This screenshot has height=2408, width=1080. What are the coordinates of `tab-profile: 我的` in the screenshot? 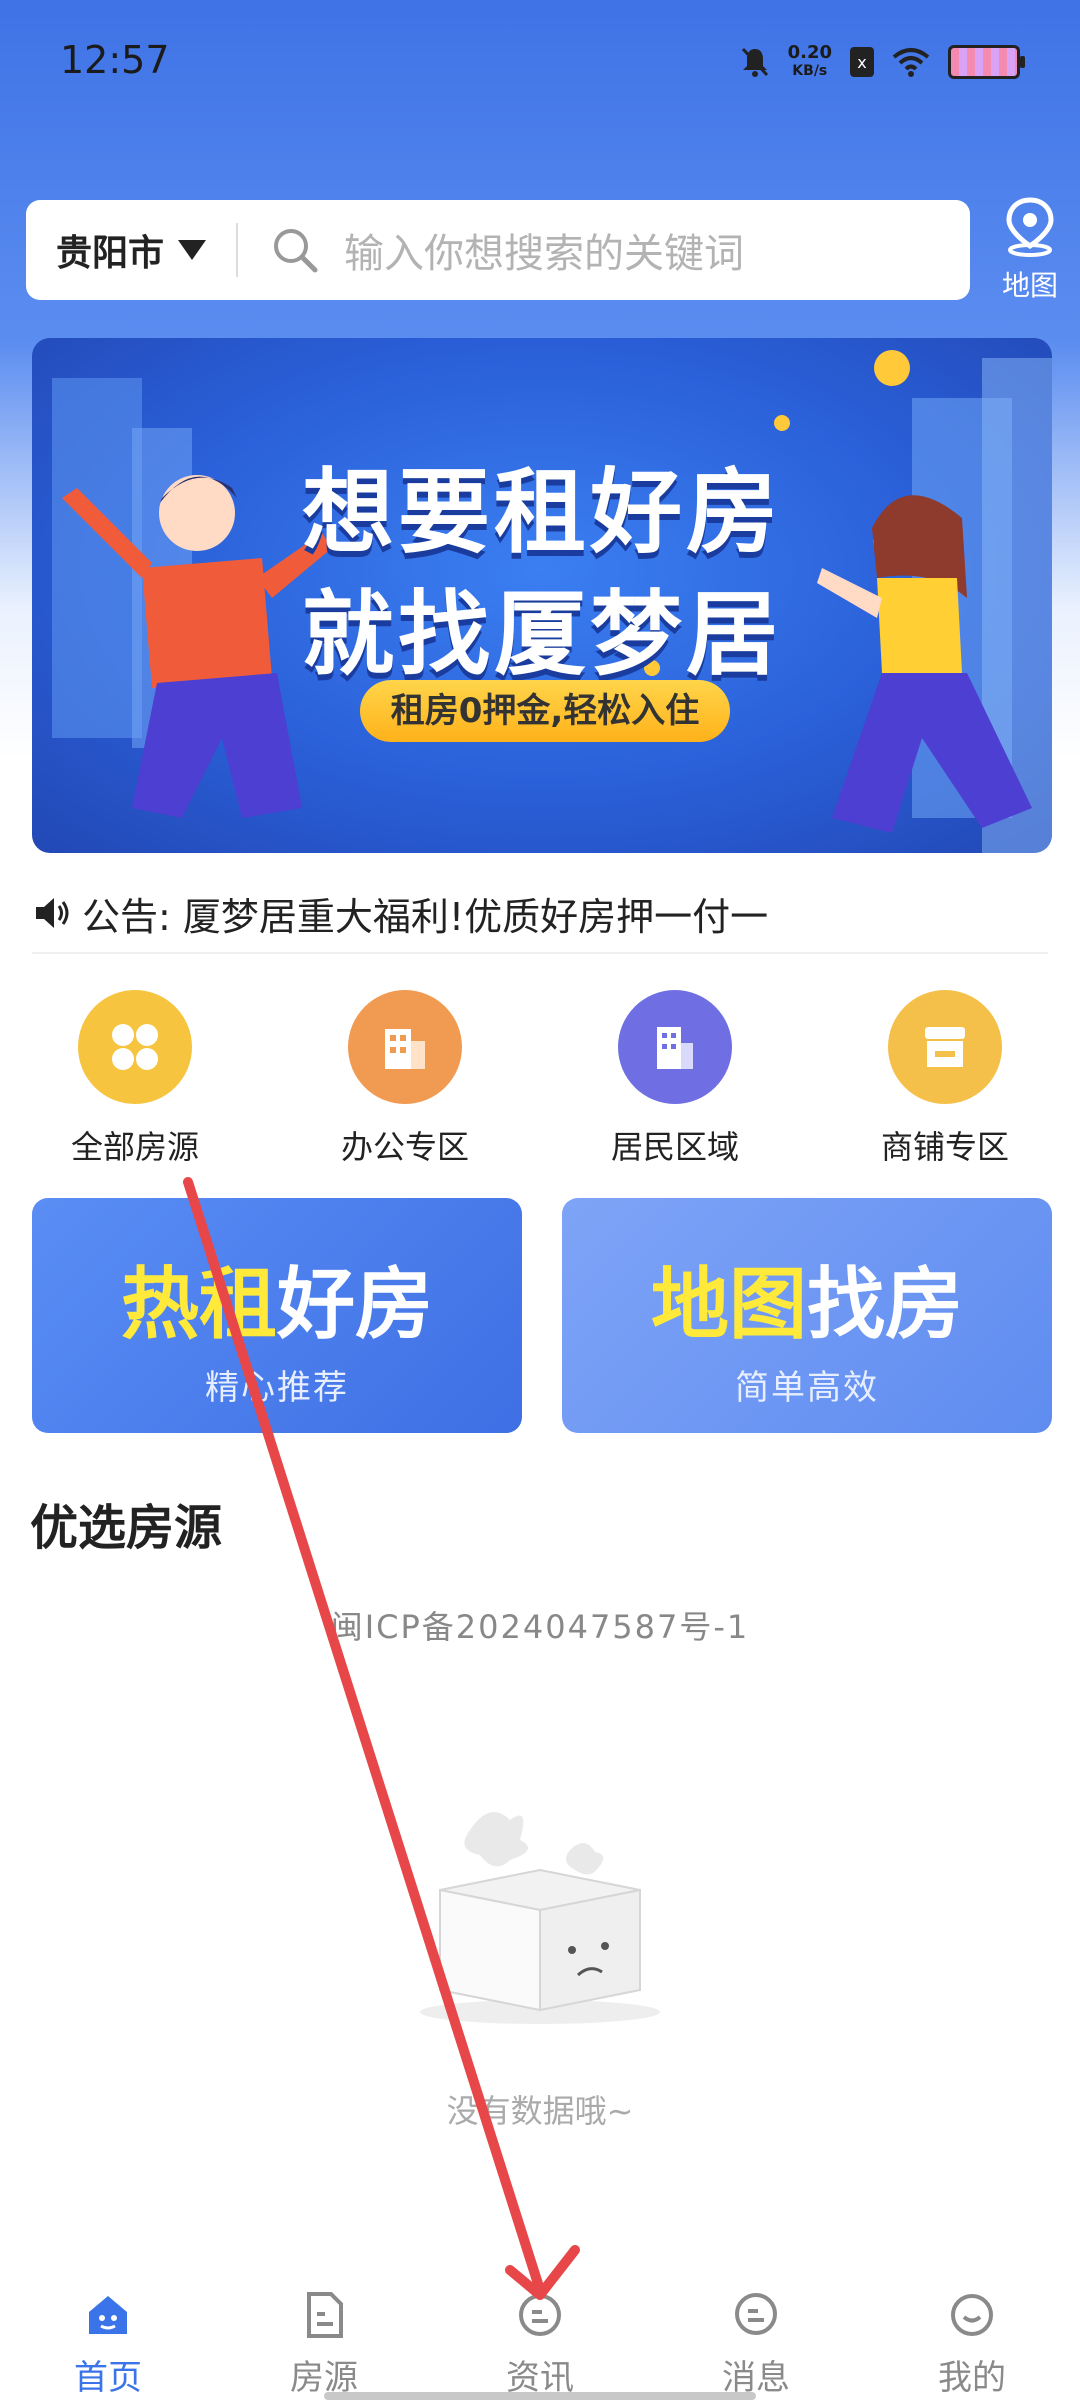 It's located at (972, 2338).